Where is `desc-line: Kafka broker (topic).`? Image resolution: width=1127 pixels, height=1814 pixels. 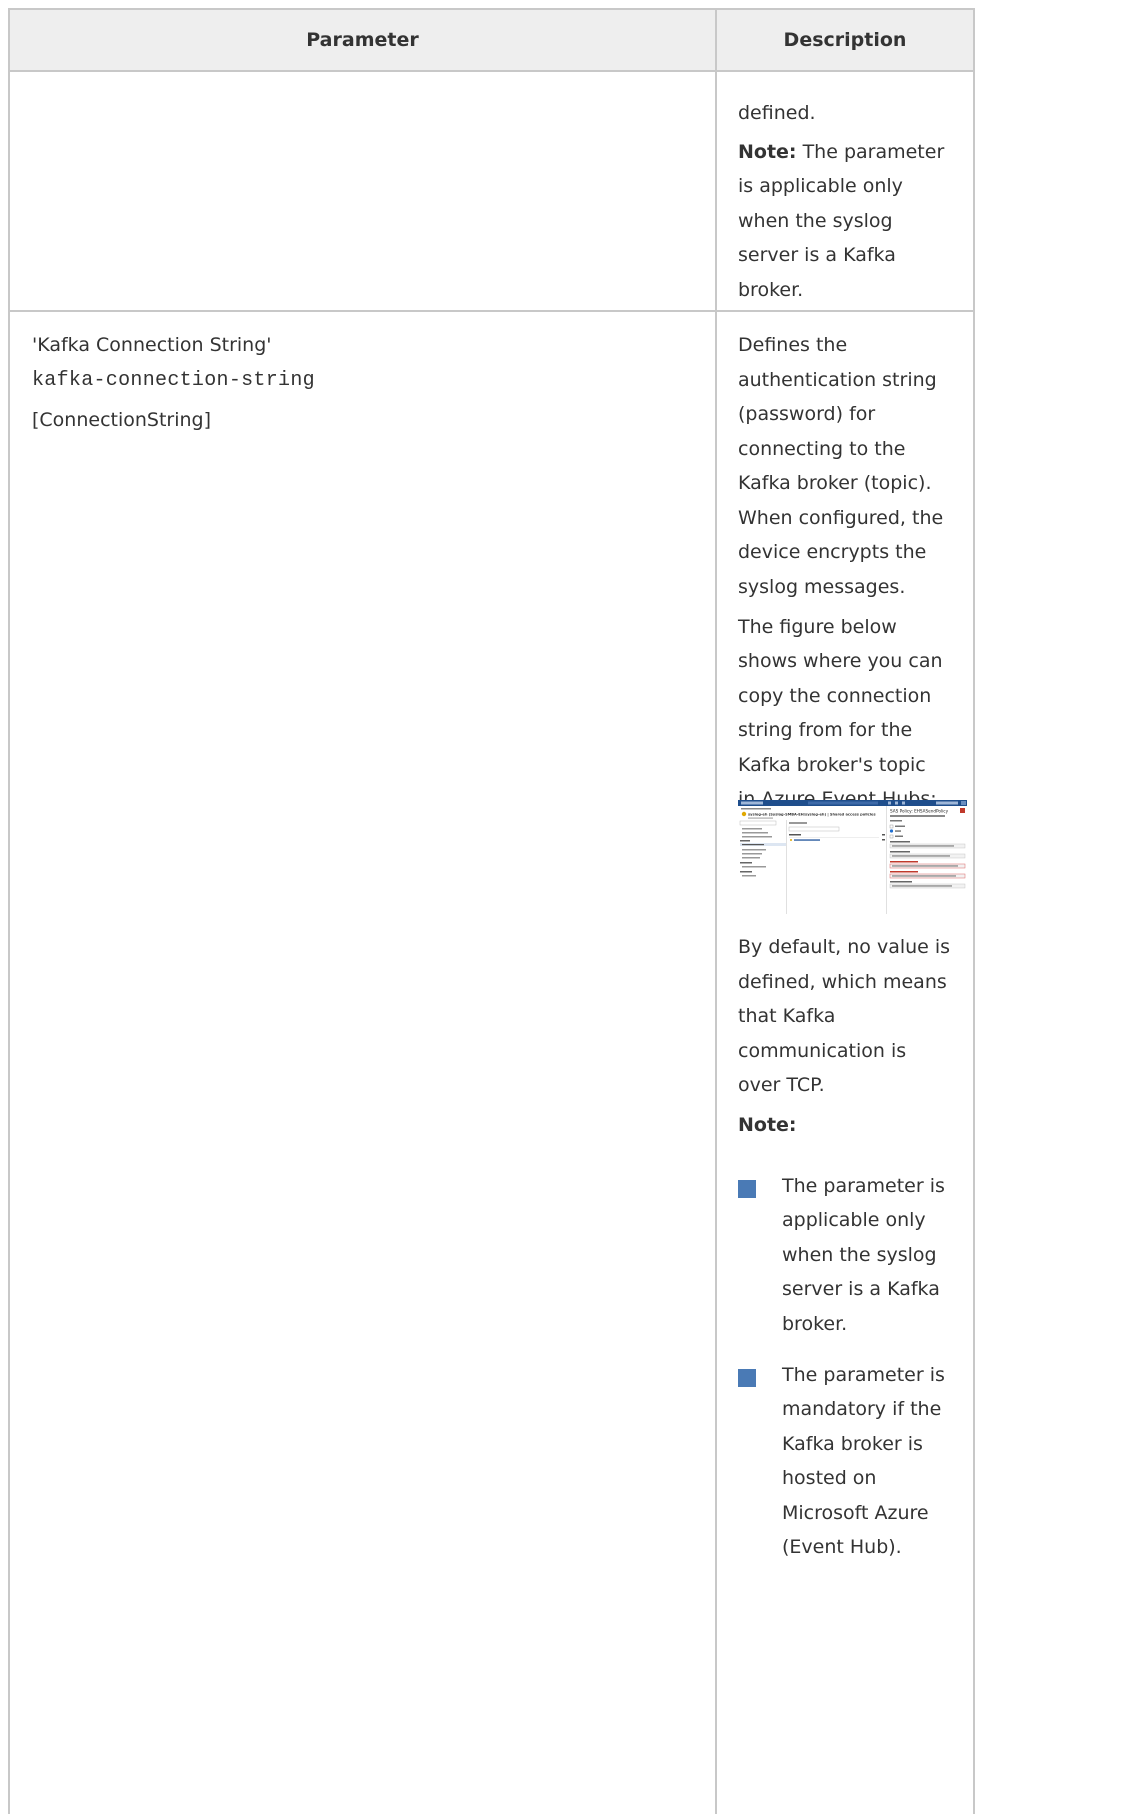 desc-line: Kafka broker (topic). is located at coordinates (835, 483).